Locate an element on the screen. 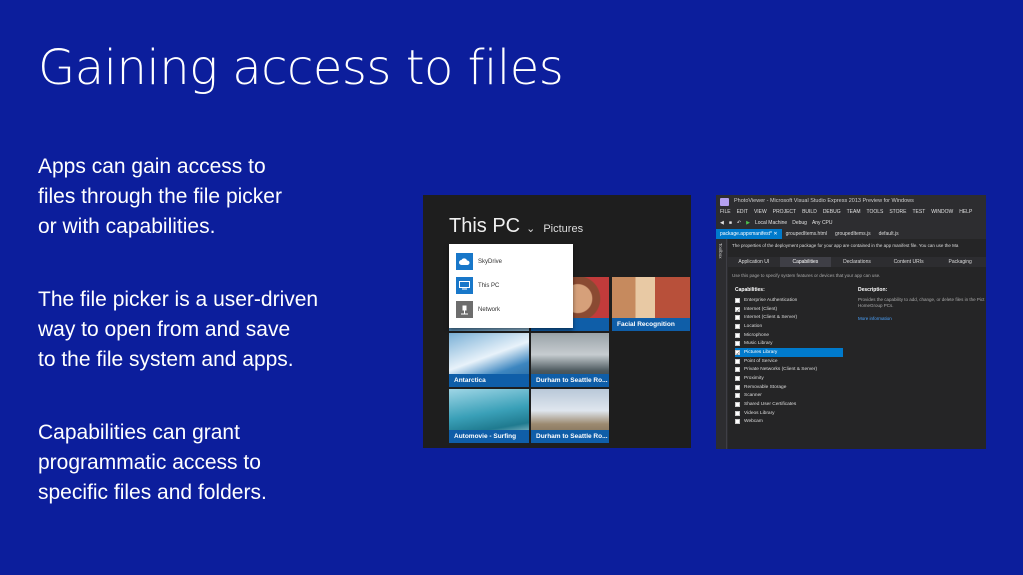  picker-tile: Automovie - Surfing is located at coordinates (489, 416).